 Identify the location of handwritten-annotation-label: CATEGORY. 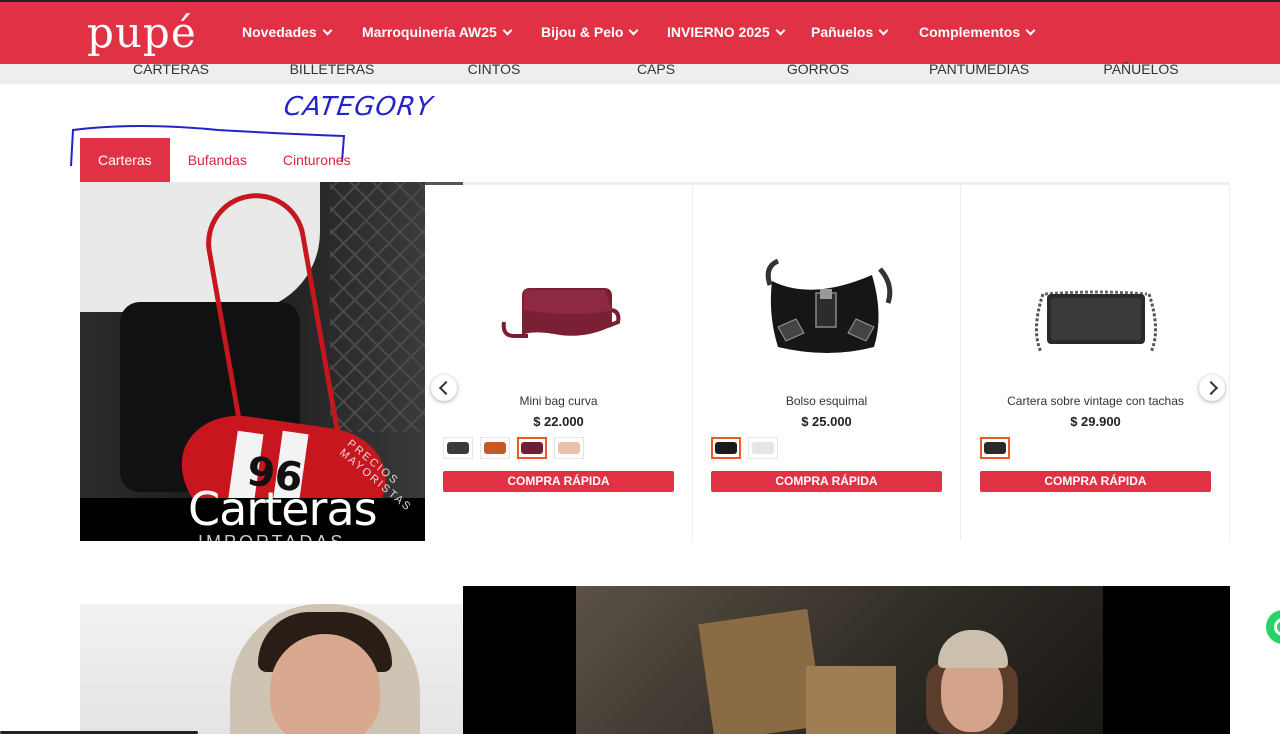
(358, 107).